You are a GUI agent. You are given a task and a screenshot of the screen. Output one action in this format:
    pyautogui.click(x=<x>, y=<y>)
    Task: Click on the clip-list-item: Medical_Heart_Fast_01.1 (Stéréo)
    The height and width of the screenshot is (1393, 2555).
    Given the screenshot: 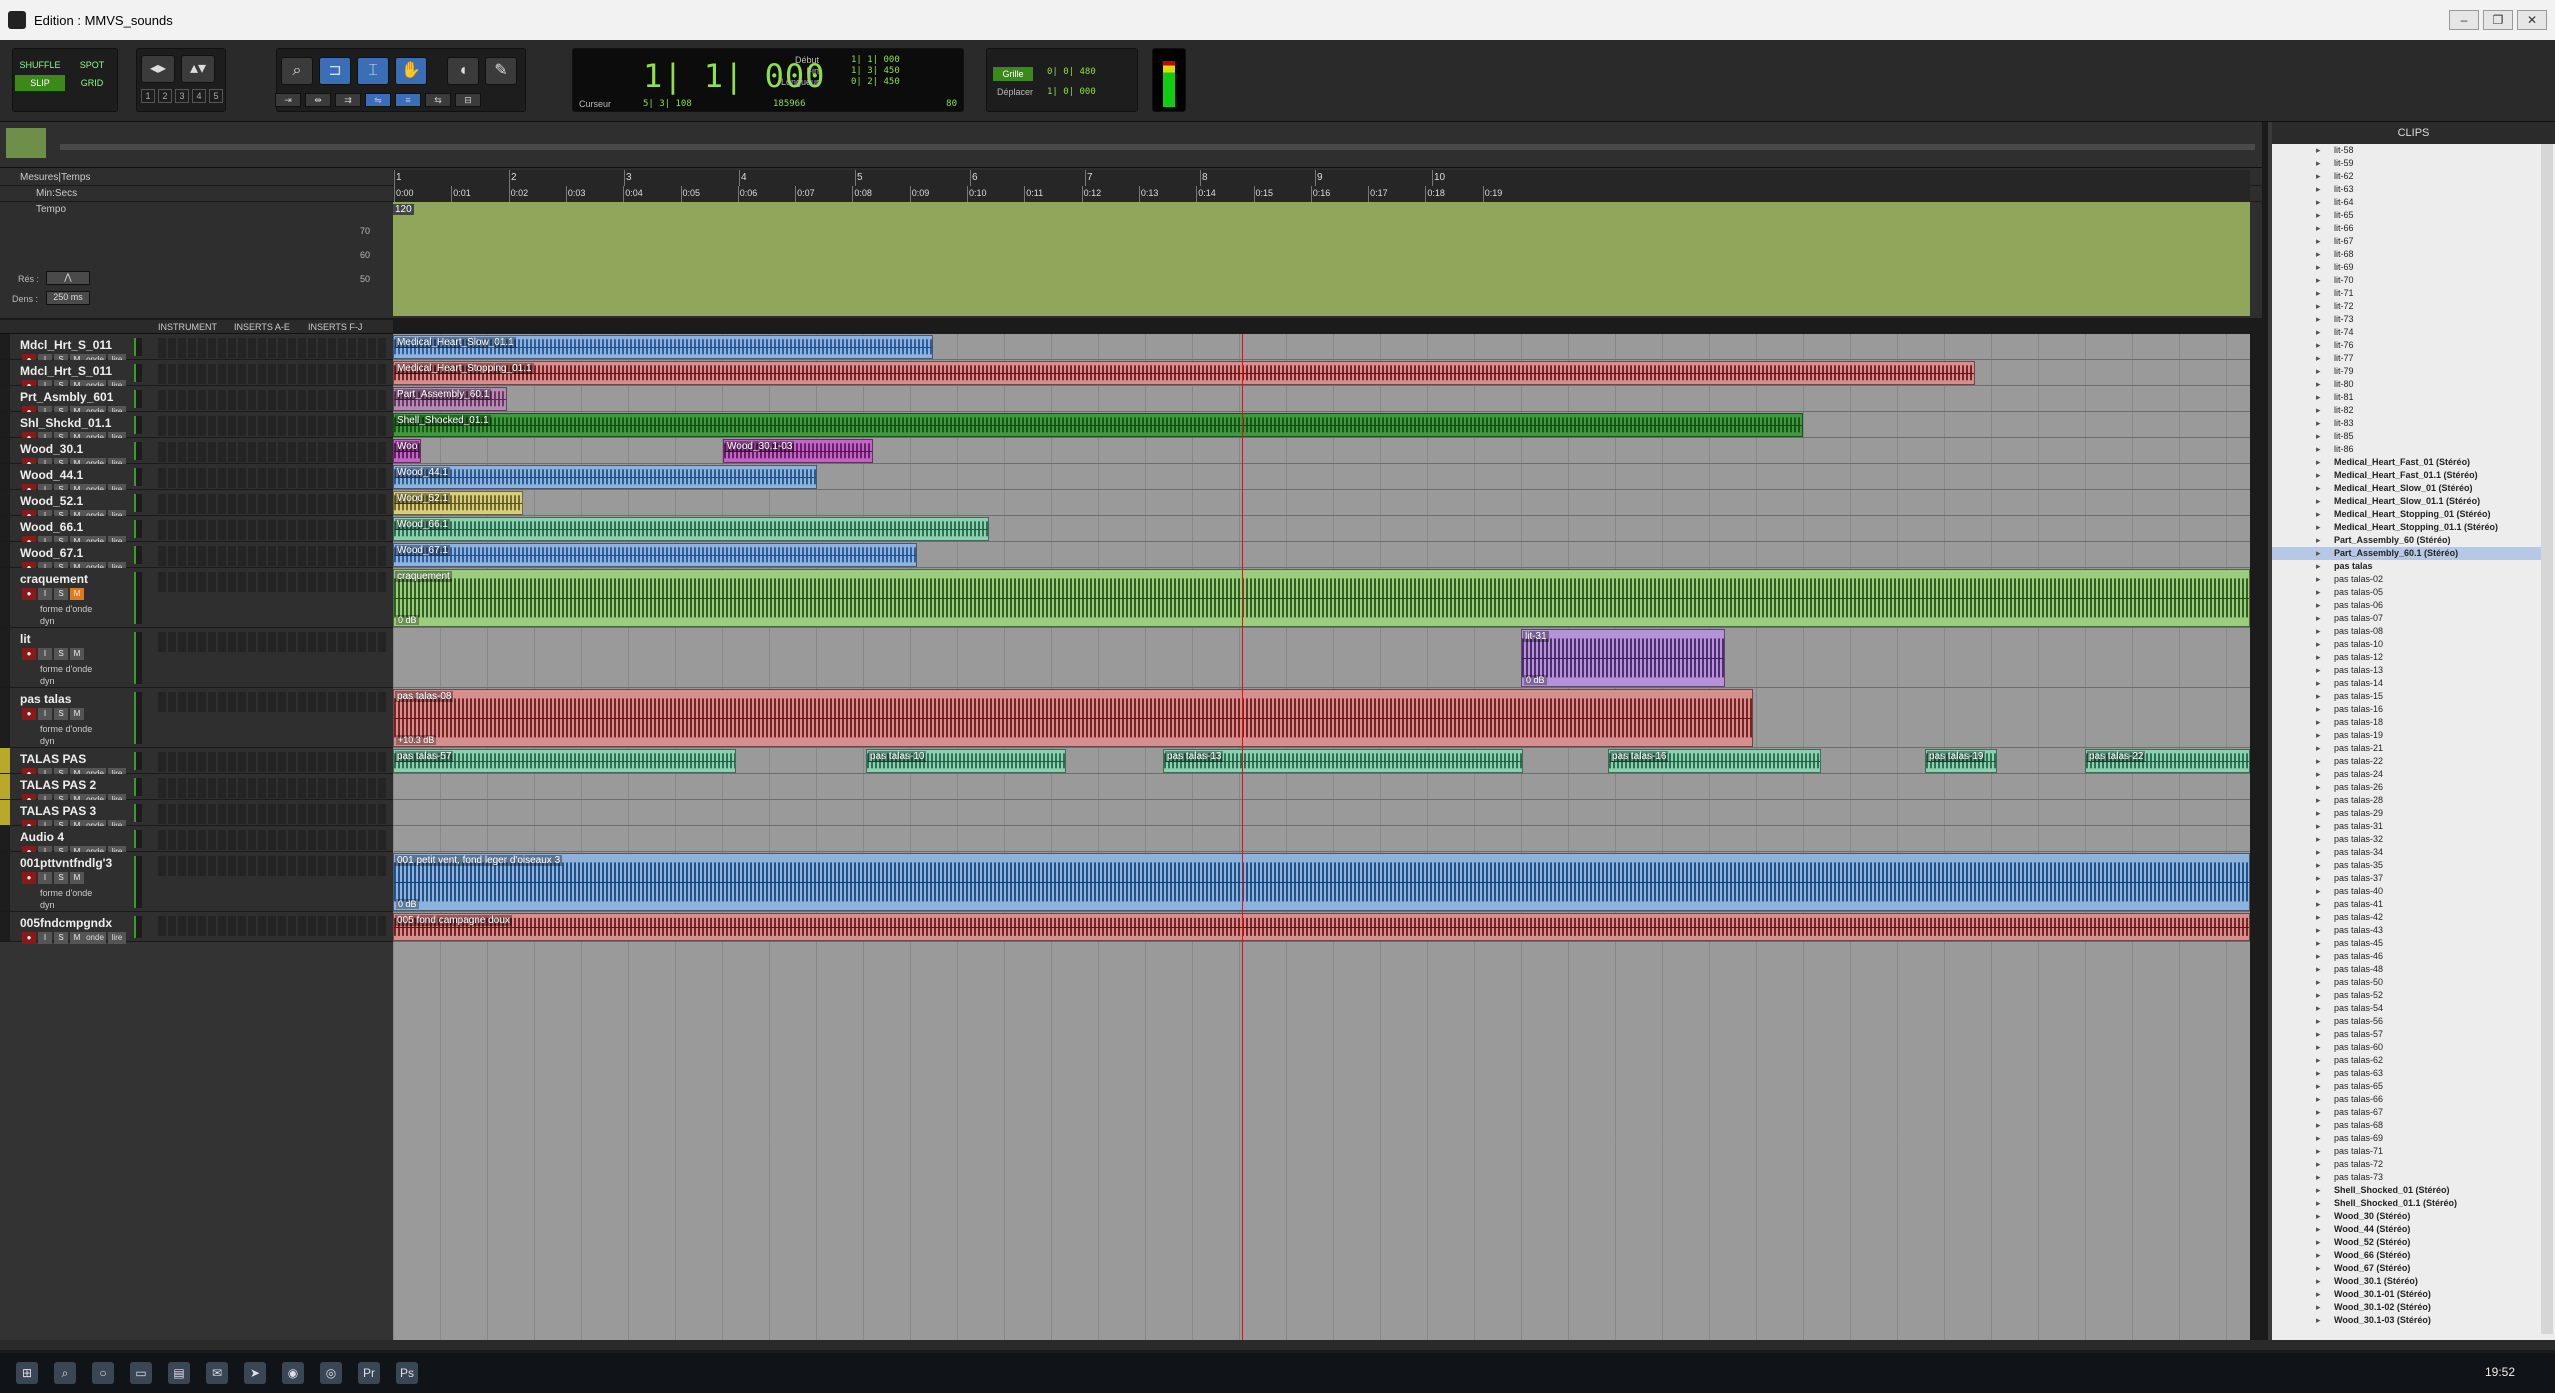 What is the action you would take?
    pyautogui.click(x=2407, y=475)
    